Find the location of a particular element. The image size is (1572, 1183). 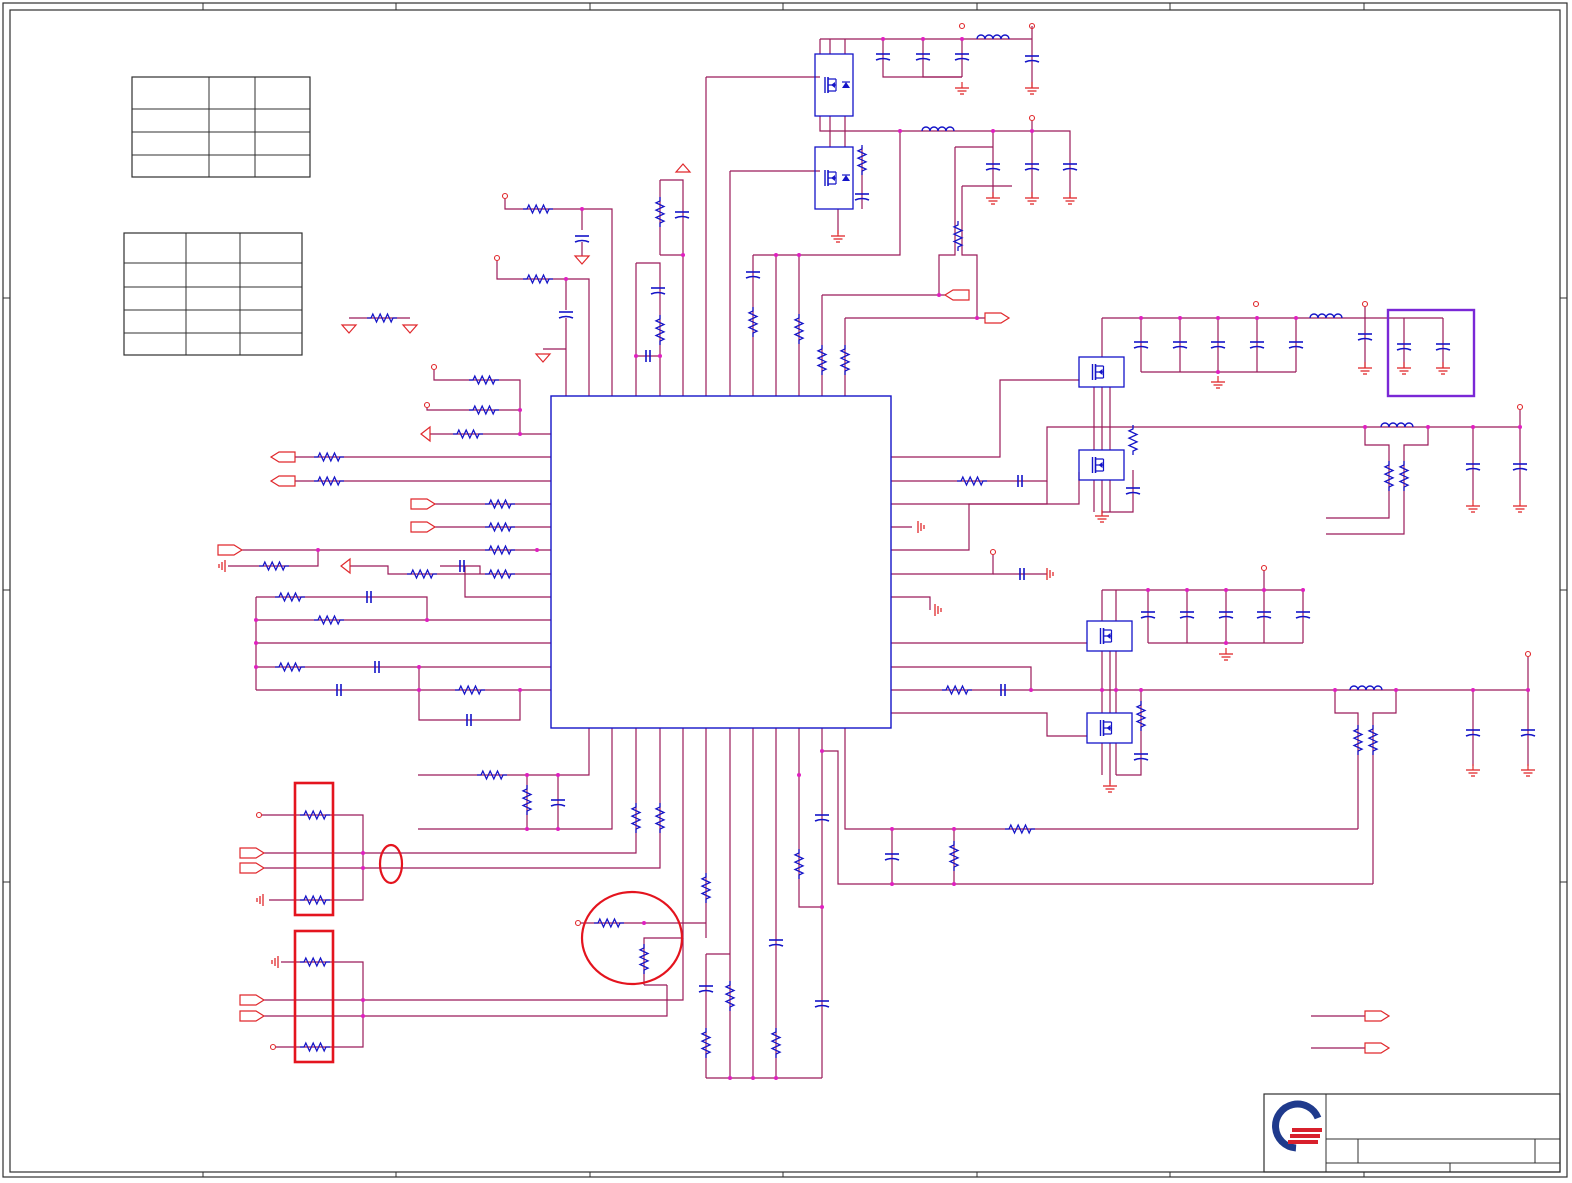

capacitor-plate is located at coordinates (658, 293).